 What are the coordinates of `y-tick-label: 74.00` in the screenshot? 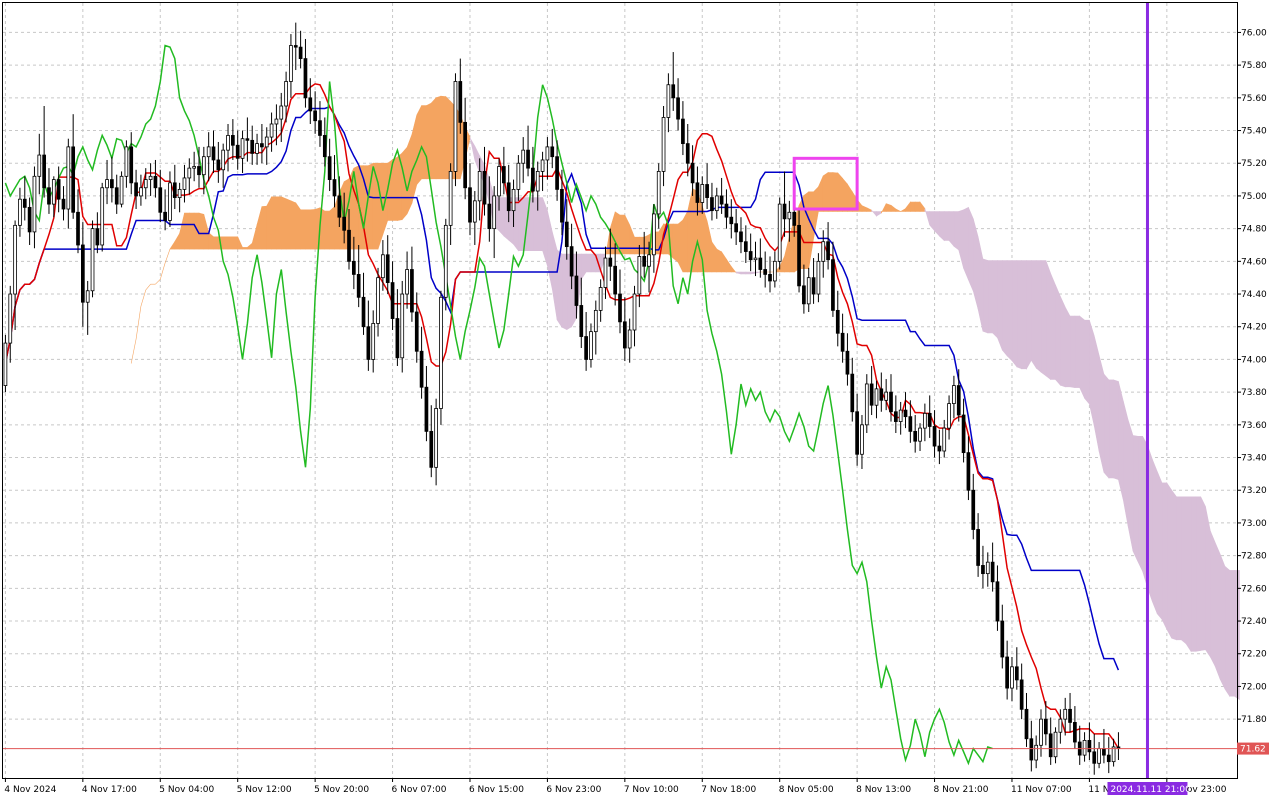 It's located at (1254, 360).